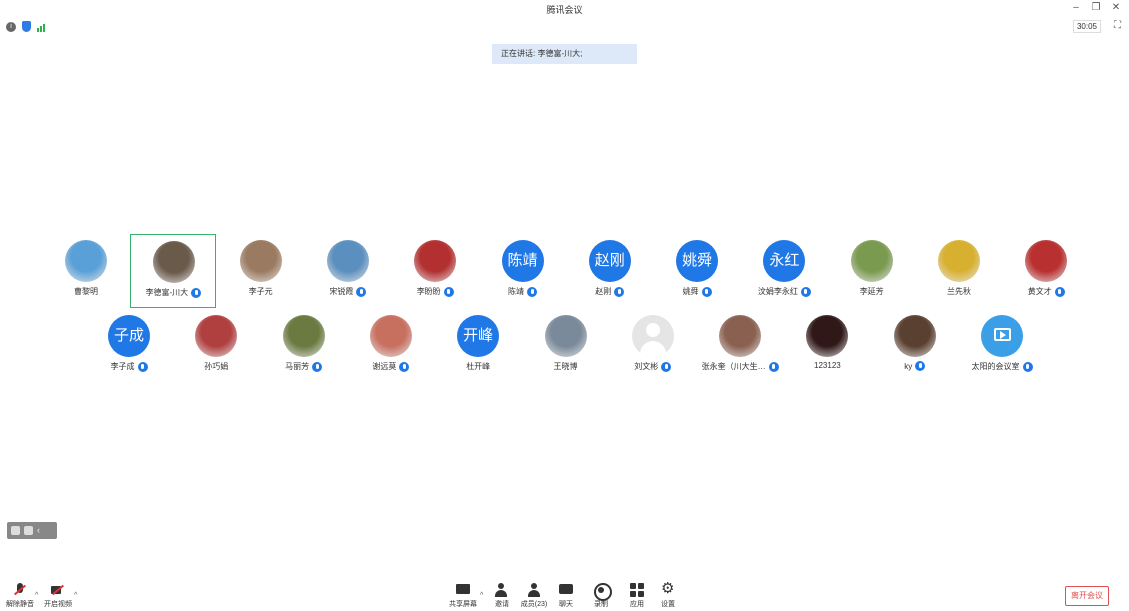 The height and width of the screenshot is (611, 1129). Describe the element at coordinates (128, 335) in the screenshot. I see `avatar-initials: 子成` at that location.